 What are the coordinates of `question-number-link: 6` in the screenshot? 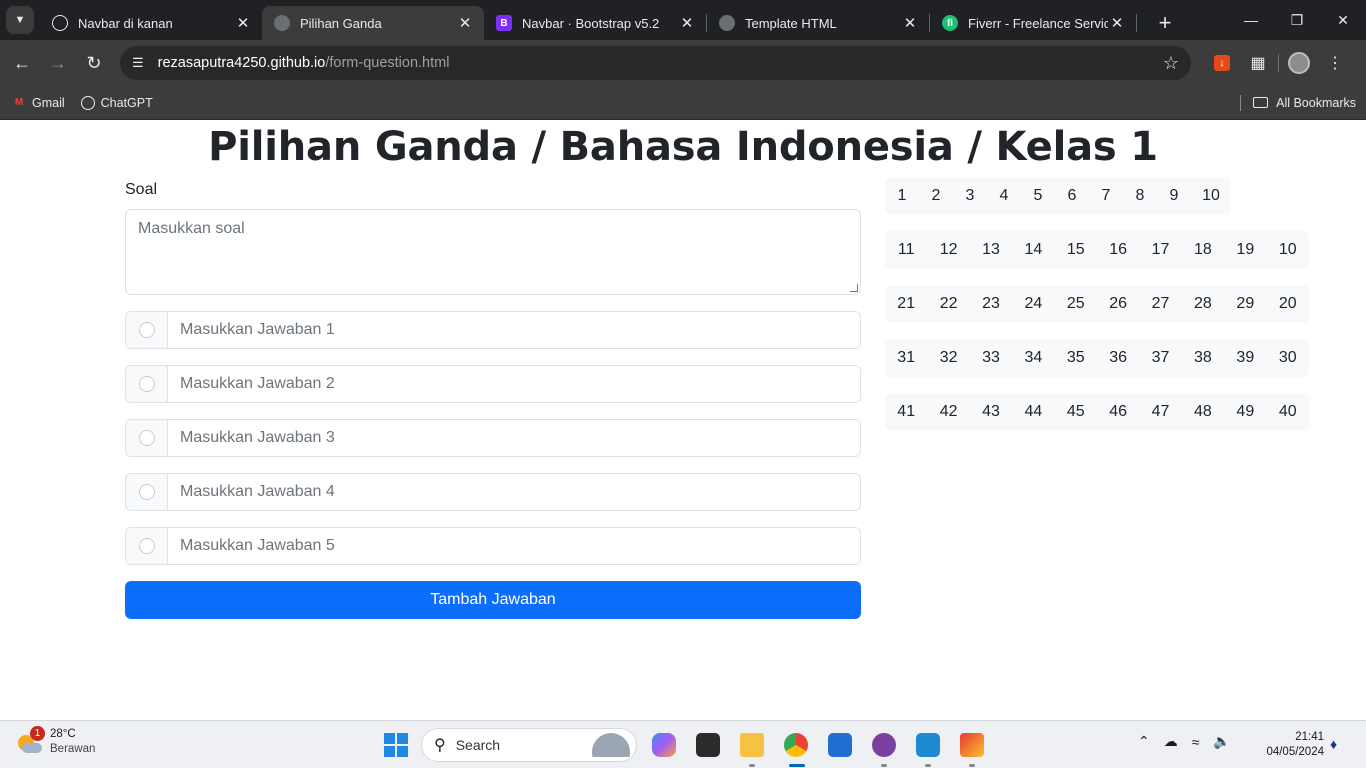 It's located at (1072, 196).